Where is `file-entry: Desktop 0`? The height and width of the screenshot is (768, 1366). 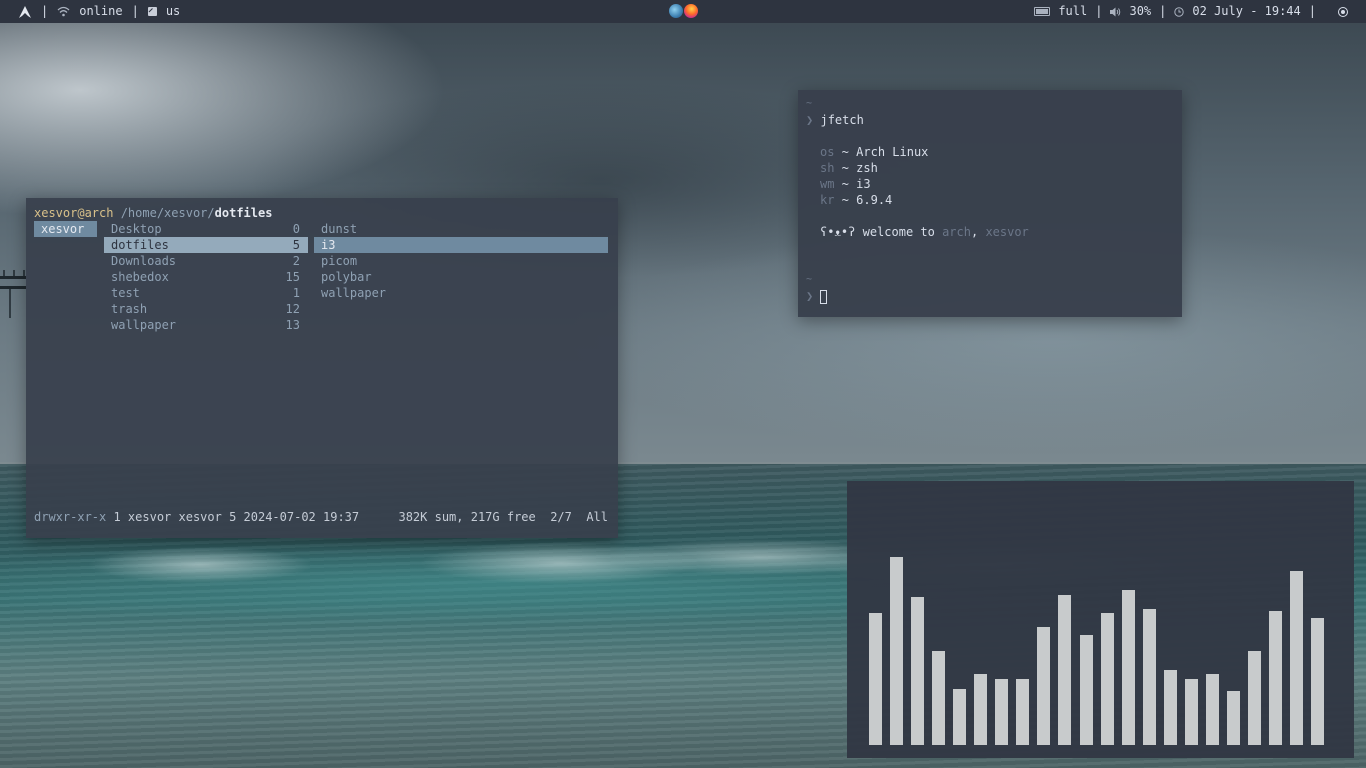
file-entry: Desktop 0 is located at coordinates (206, 229).